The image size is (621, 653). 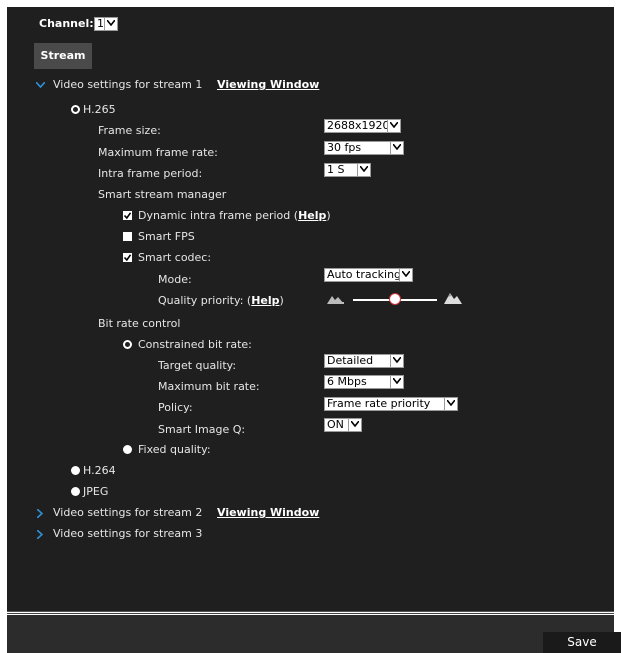 I want to click on channel-value: 1, so click(x=100, y=23).